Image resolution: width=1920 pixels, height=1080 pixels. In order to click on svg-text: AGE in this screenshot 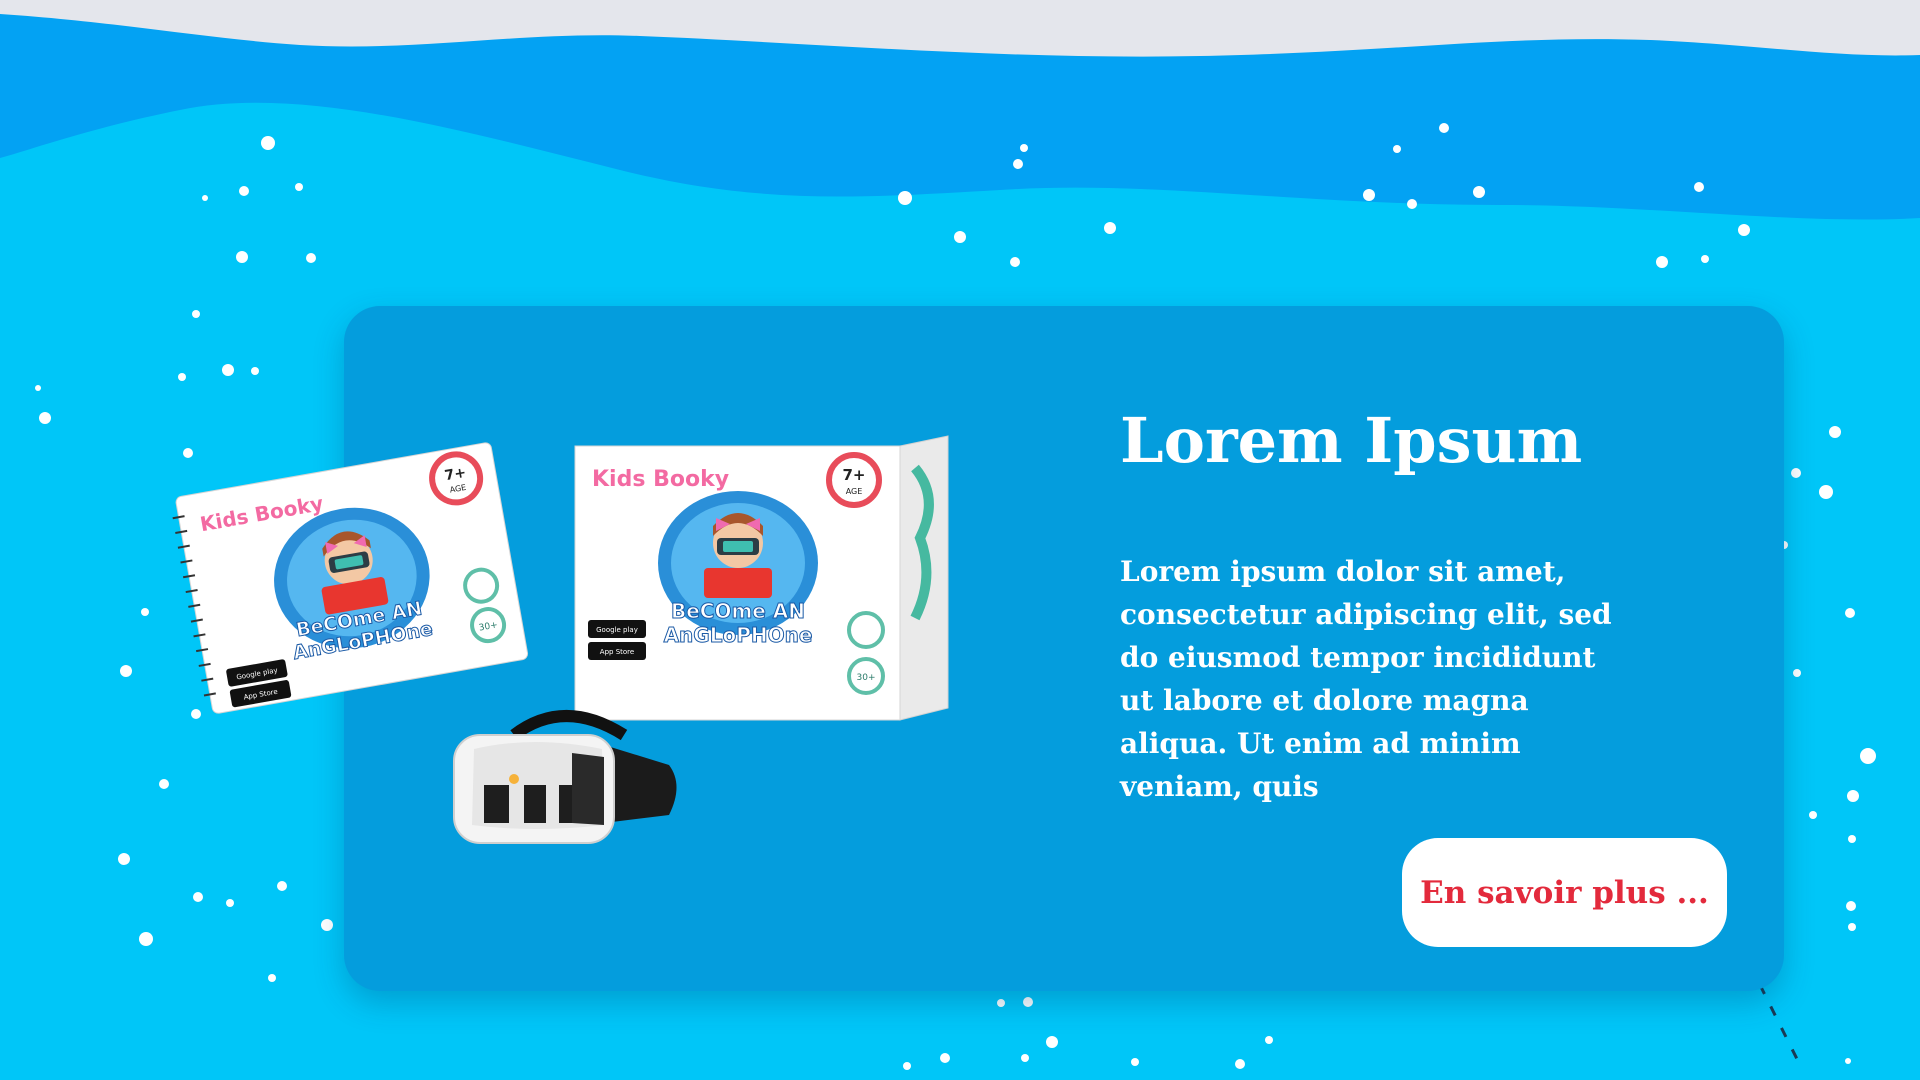, I will do `click(854, 491)`.